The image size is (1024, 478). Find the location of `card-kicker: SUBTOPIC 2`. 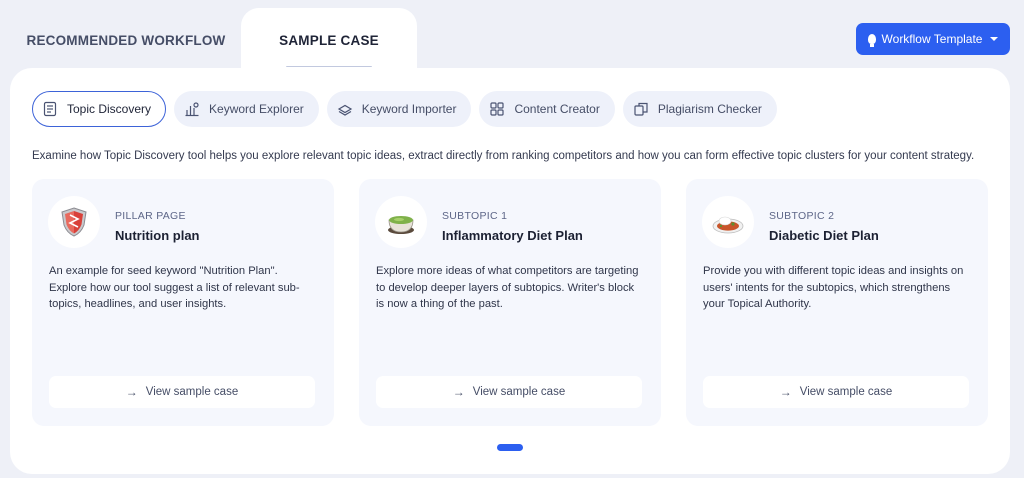

card-kicker: SUBTOPIC 2 is located at coordinates (802, 216).